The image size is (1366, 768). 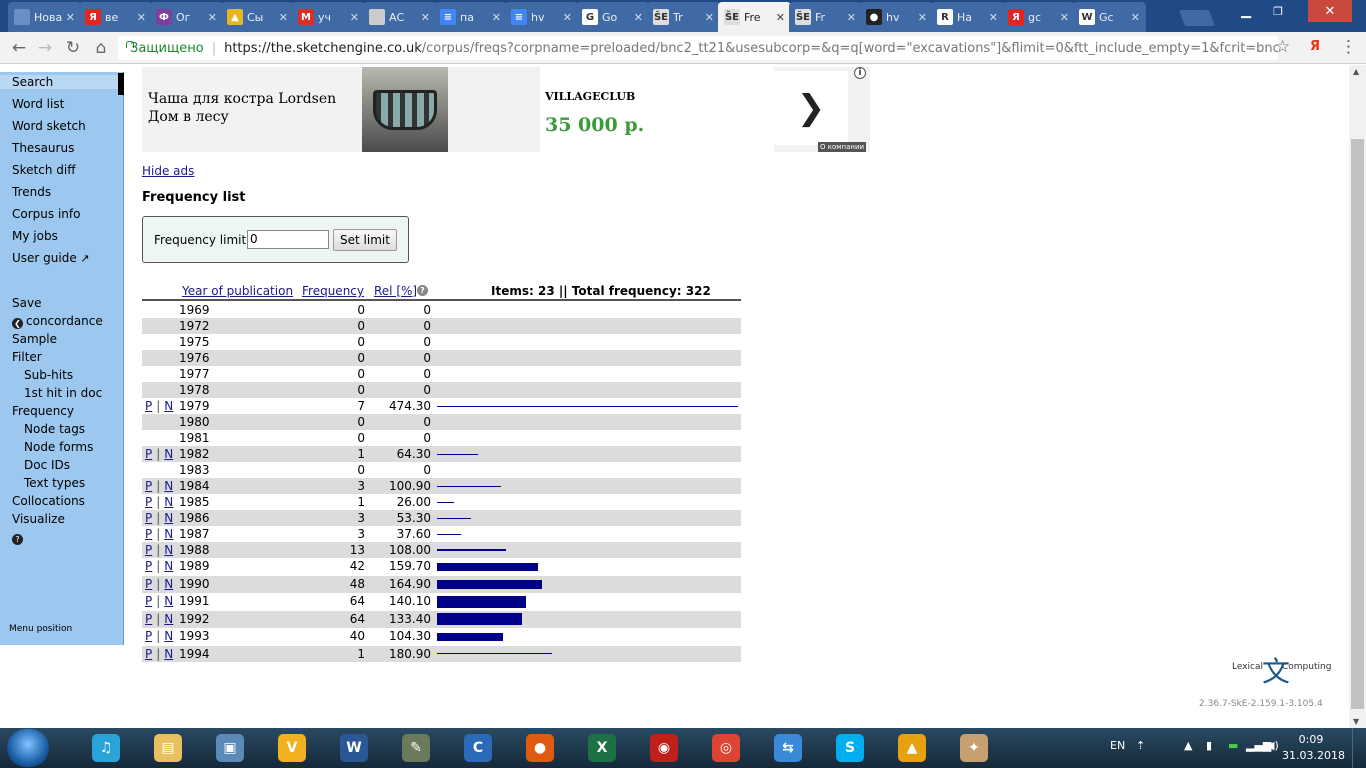 What do you see at coordinates (46, 214) in the screenshot?
I see `sidebar-item-corpus-info: Corpus info` at bounding box center [46, 214].